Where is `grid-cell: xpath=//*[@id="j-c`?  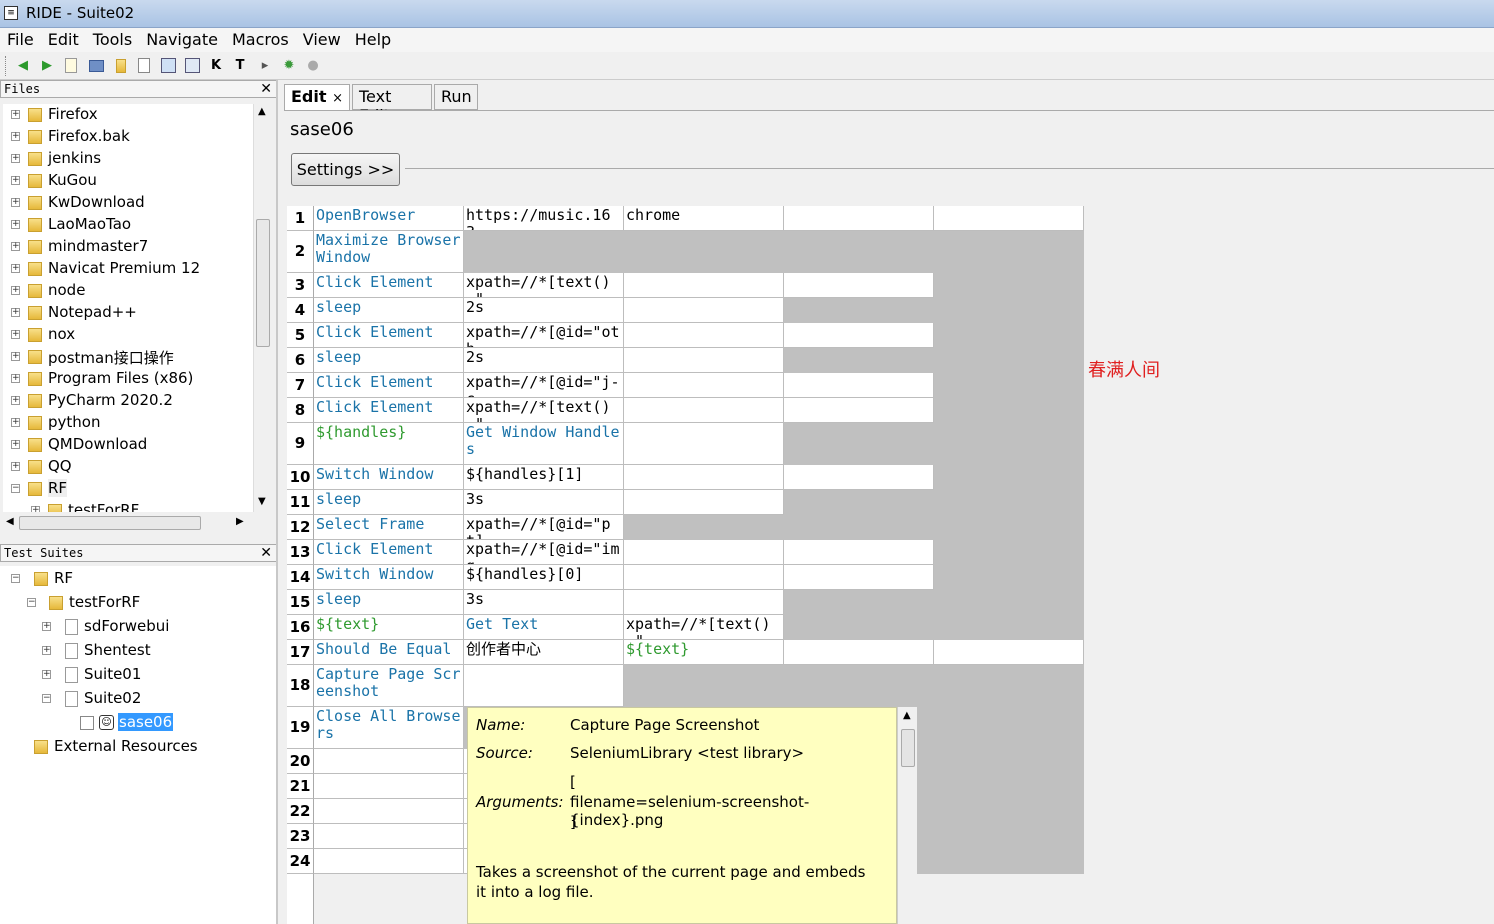
grid-cell: xpath=//*[@id="j-c is located at coordinates (544, 385).